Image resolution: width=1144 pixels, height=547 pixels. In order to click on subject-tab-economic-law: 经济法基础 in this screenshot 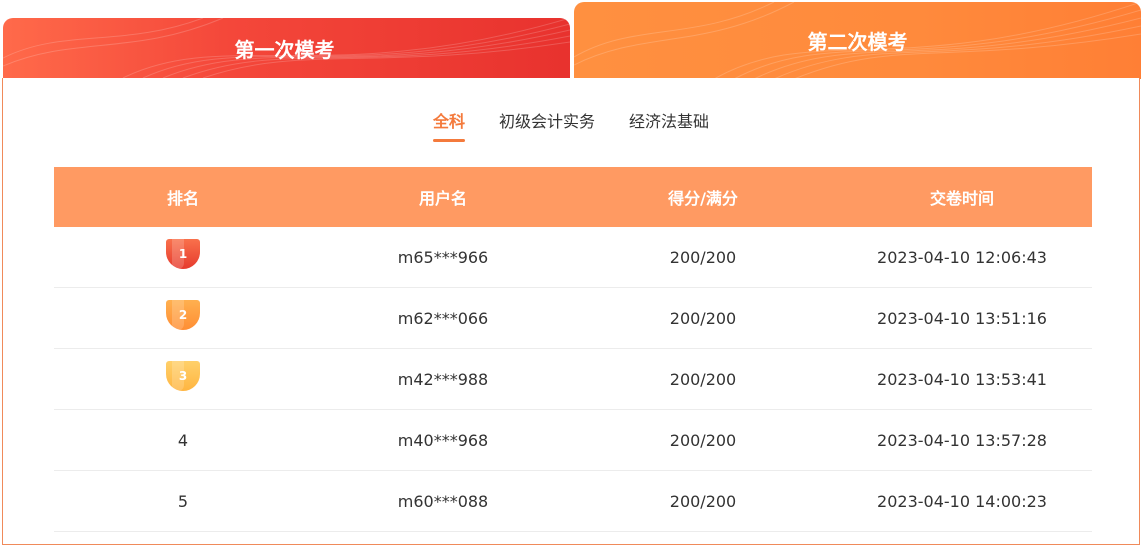, I will do `click(669, 125)`.